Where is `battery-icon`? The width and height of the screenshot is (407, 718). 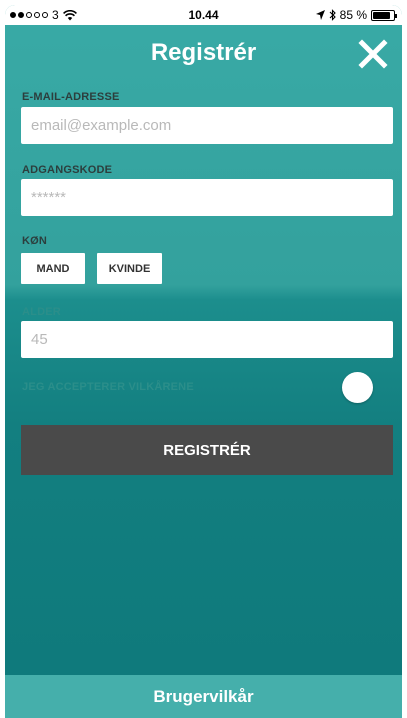
battery-icon is located at coordinates (384, 15).